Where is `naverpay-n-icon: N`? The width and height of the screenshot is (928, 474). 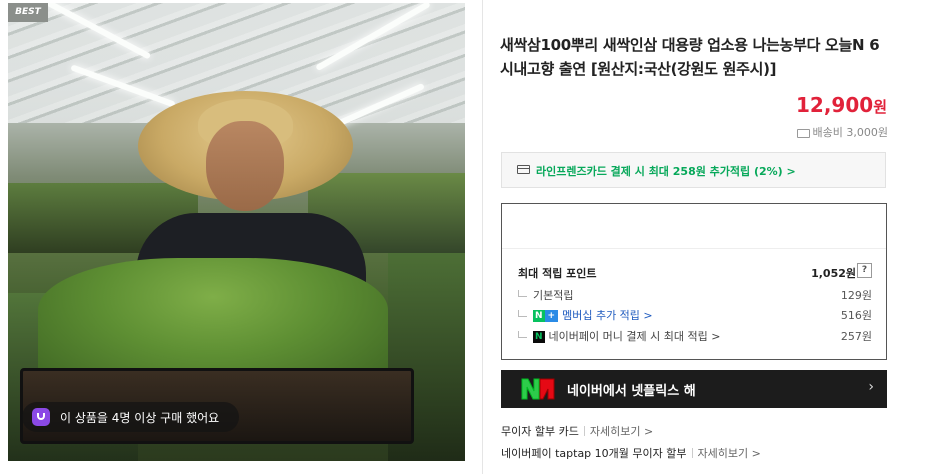 naverpay-n-icon: N is located at coordinates (539, 337).